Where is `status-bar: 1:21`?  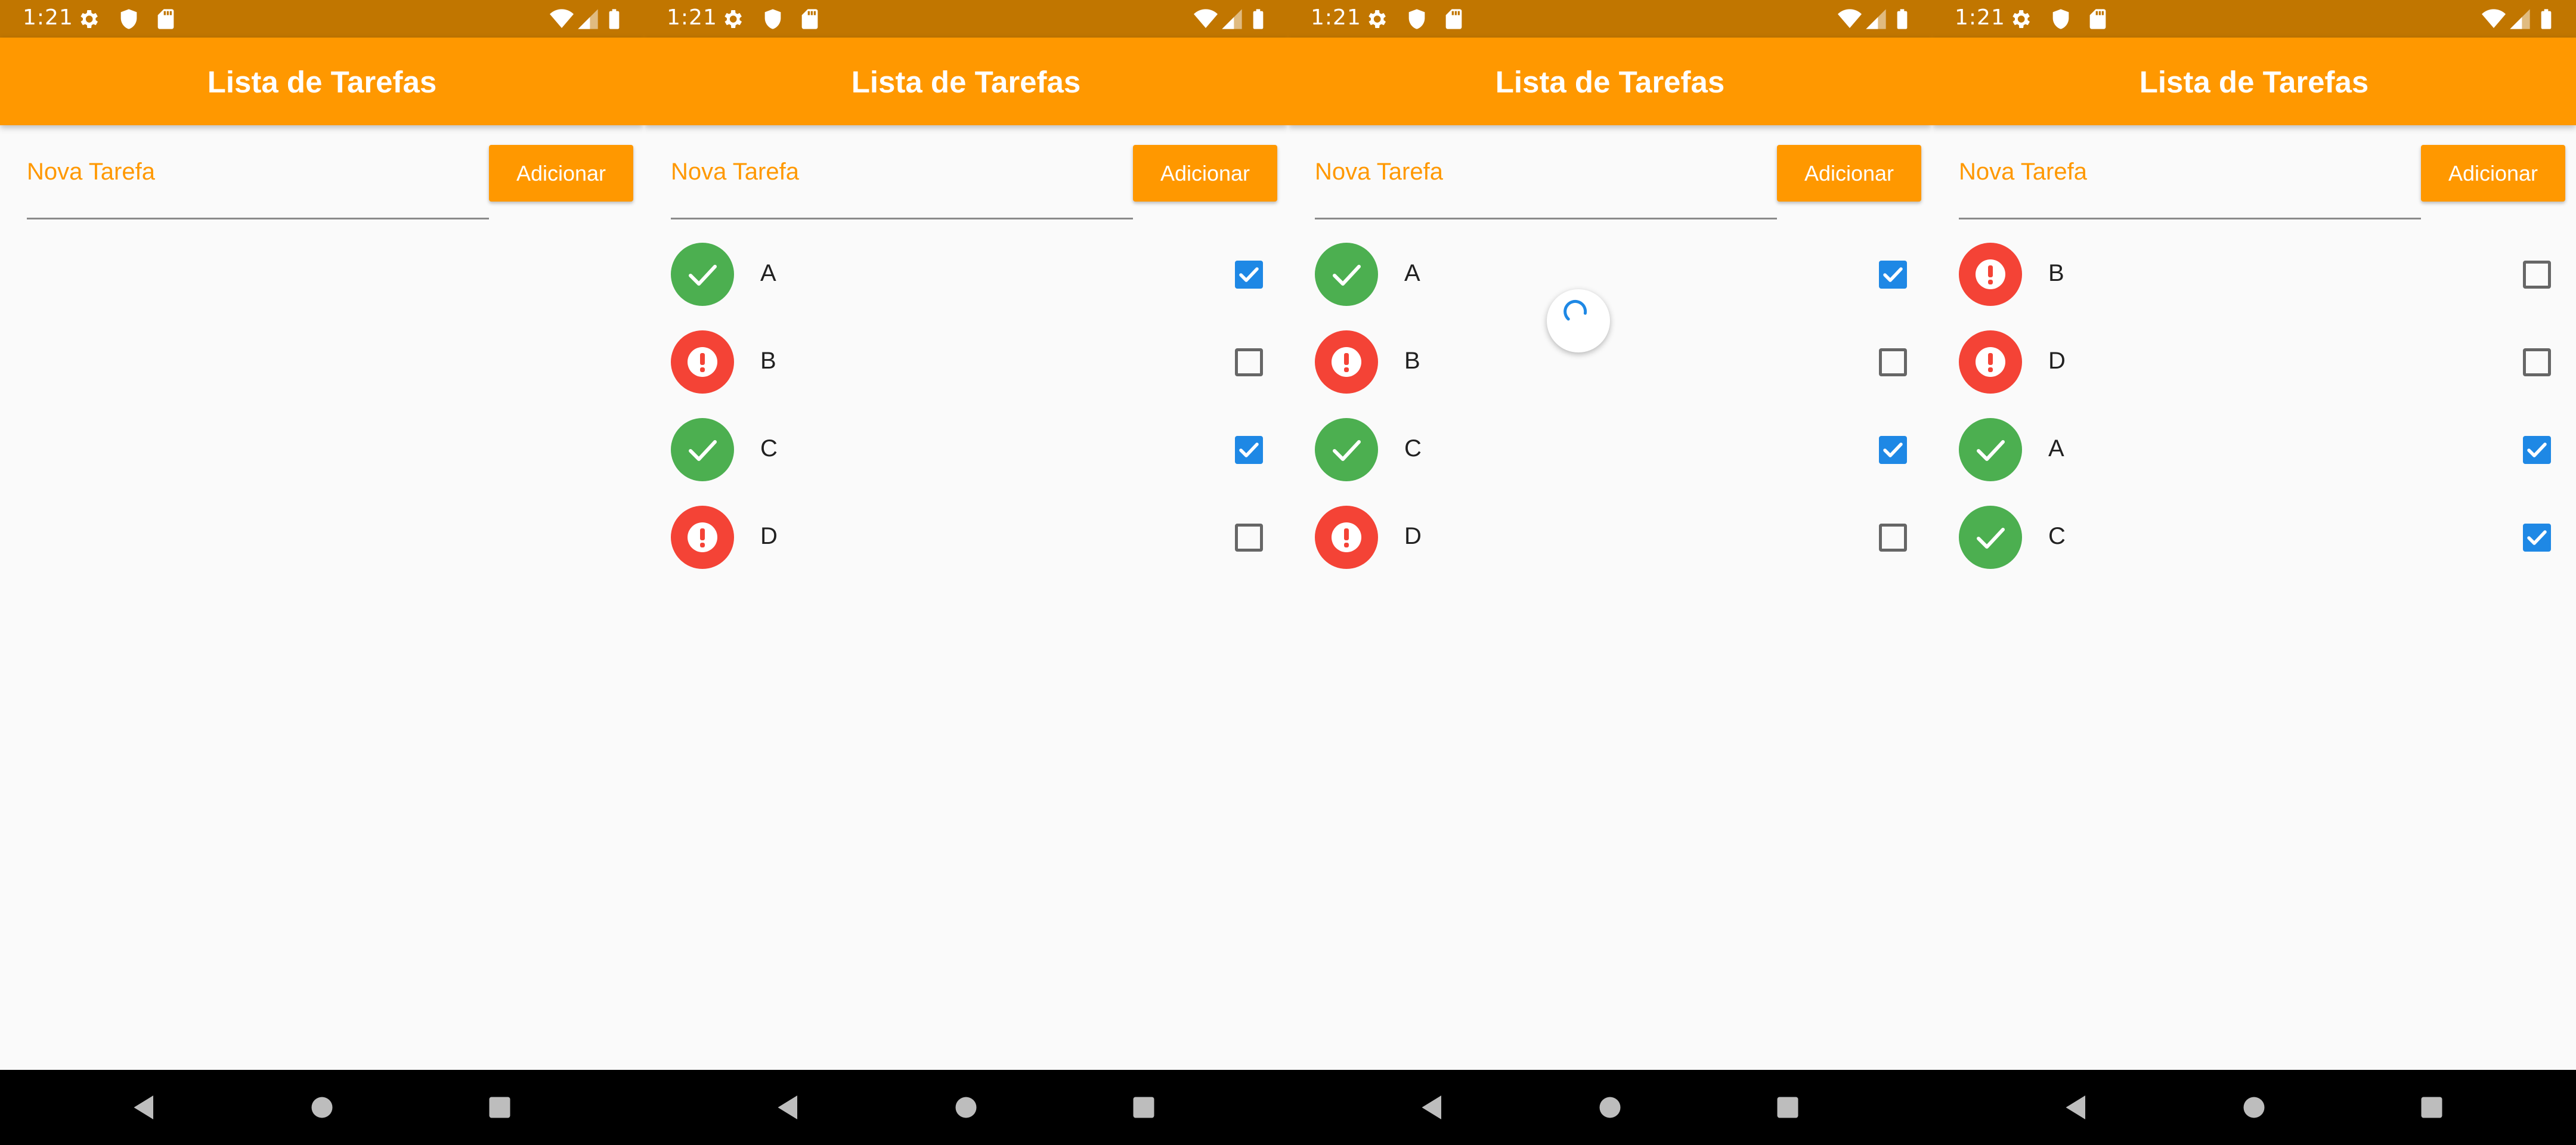
status-bar: 1:21 is located at coordinates (1610, 19).